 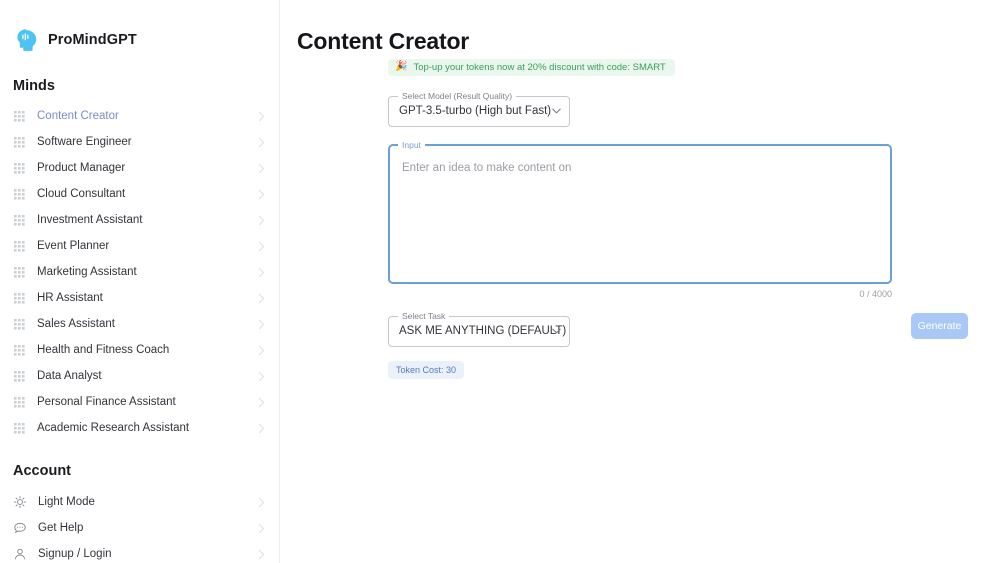 I want to click on chat-bubble-icon, so click(x=20, y=527).